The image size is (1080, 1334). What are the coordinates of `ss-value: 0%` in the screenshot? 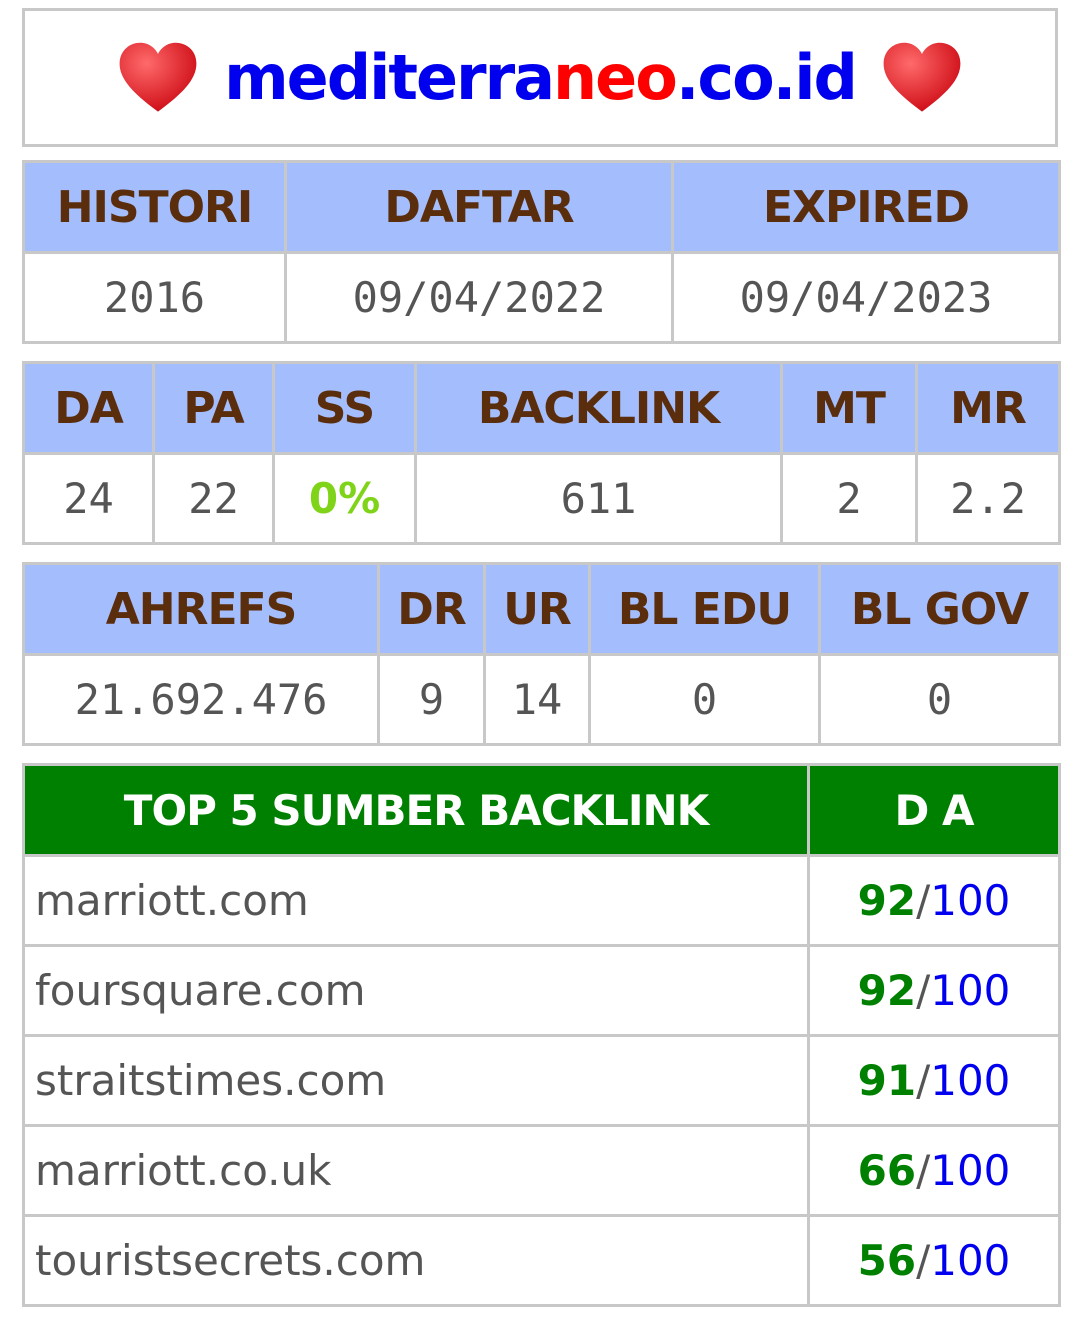 It's located at (344, 498).